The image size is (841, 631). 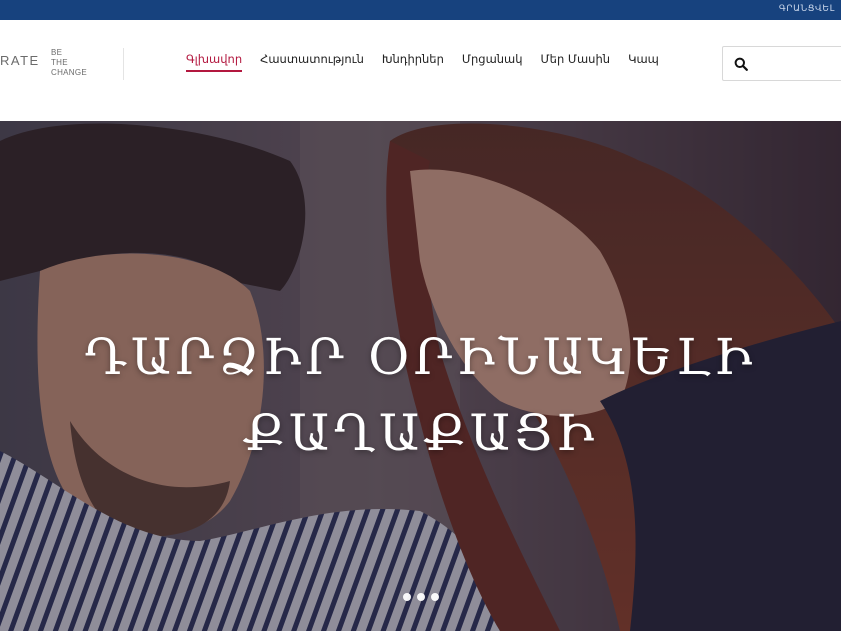 I want to click on top-bar: ԳՐԱՆՑՎԵԼ, so click(x=420, y=10).